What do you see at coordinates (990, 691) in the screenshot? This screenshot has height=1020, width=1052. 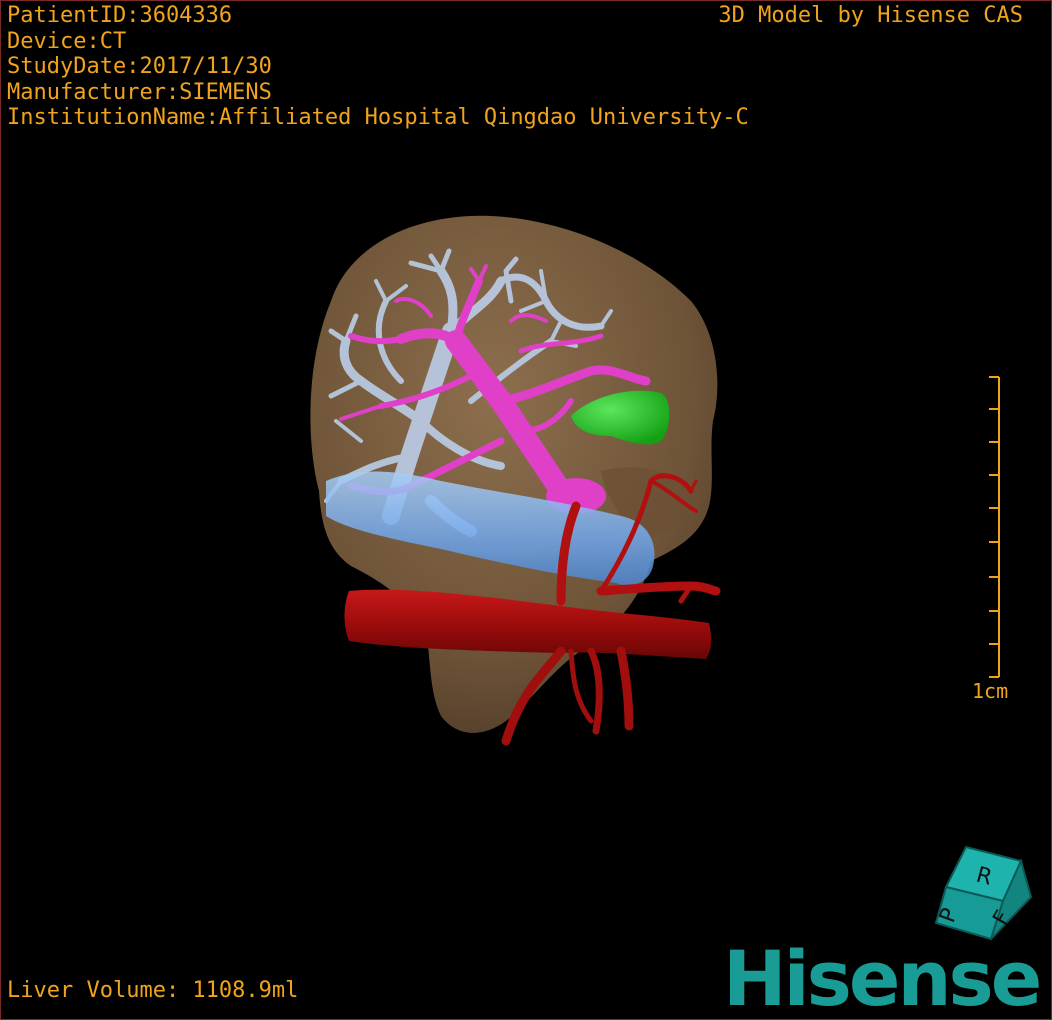 I see `scale-label: 1cm` at bounding box center [990, 691].